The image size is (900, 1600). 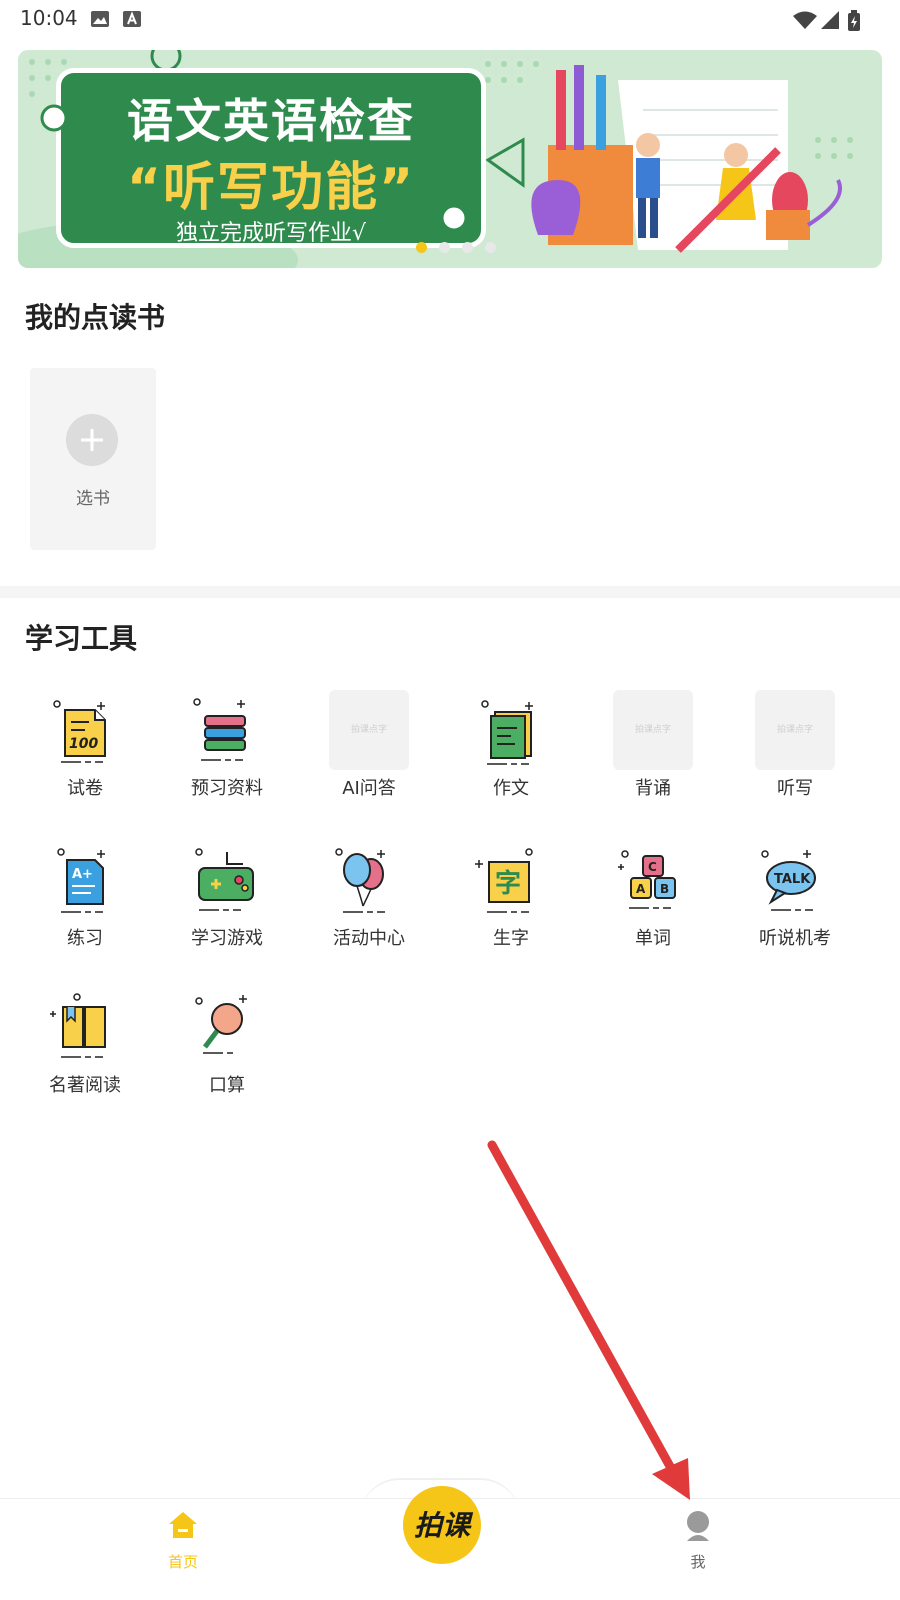 I want to click on tool-ai-qa: 拍课点字 AI问答, so click(x=369, y=755).